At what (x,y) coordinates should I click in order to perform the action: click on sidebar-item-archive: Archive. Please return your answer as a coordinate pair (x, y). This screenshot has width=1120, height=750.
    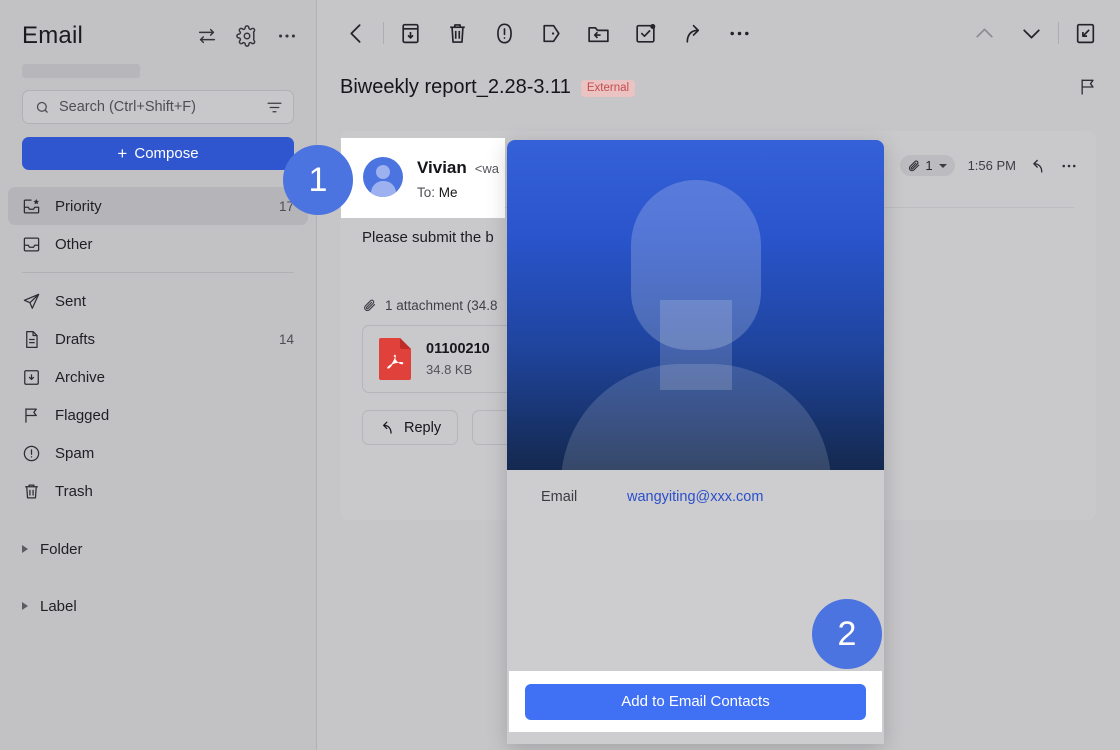
    Looking at the image, I should click on (158, 377).